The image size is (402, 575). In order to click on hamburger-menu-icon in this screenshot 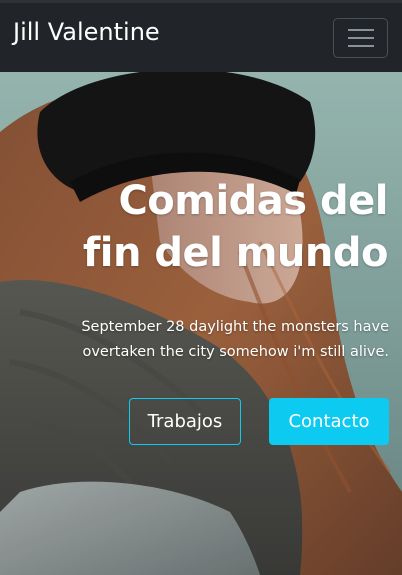, I will do `click(360, 38)`.